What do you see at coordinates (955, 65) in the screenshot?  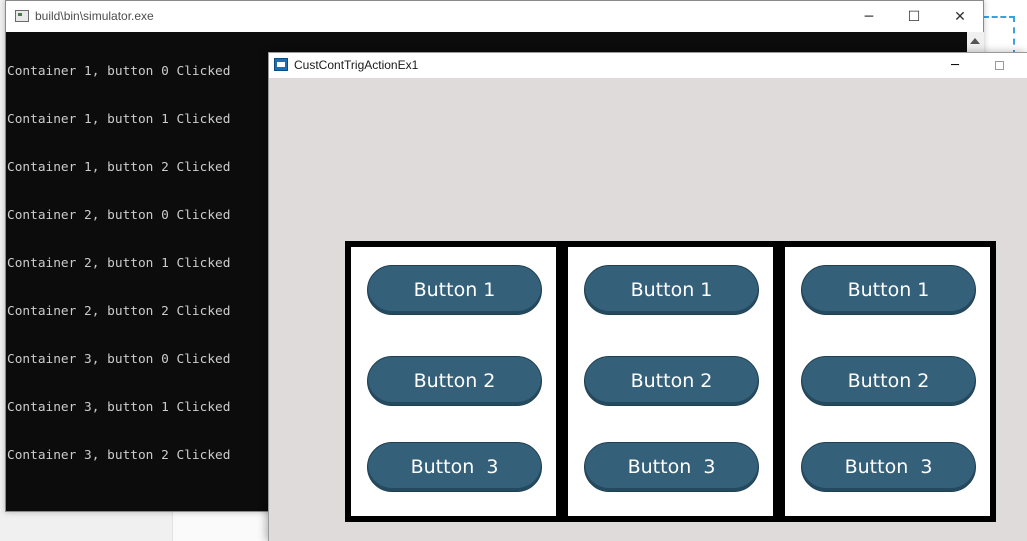 I see `app-minimize-button: ─` at bounding box center [955, 65].